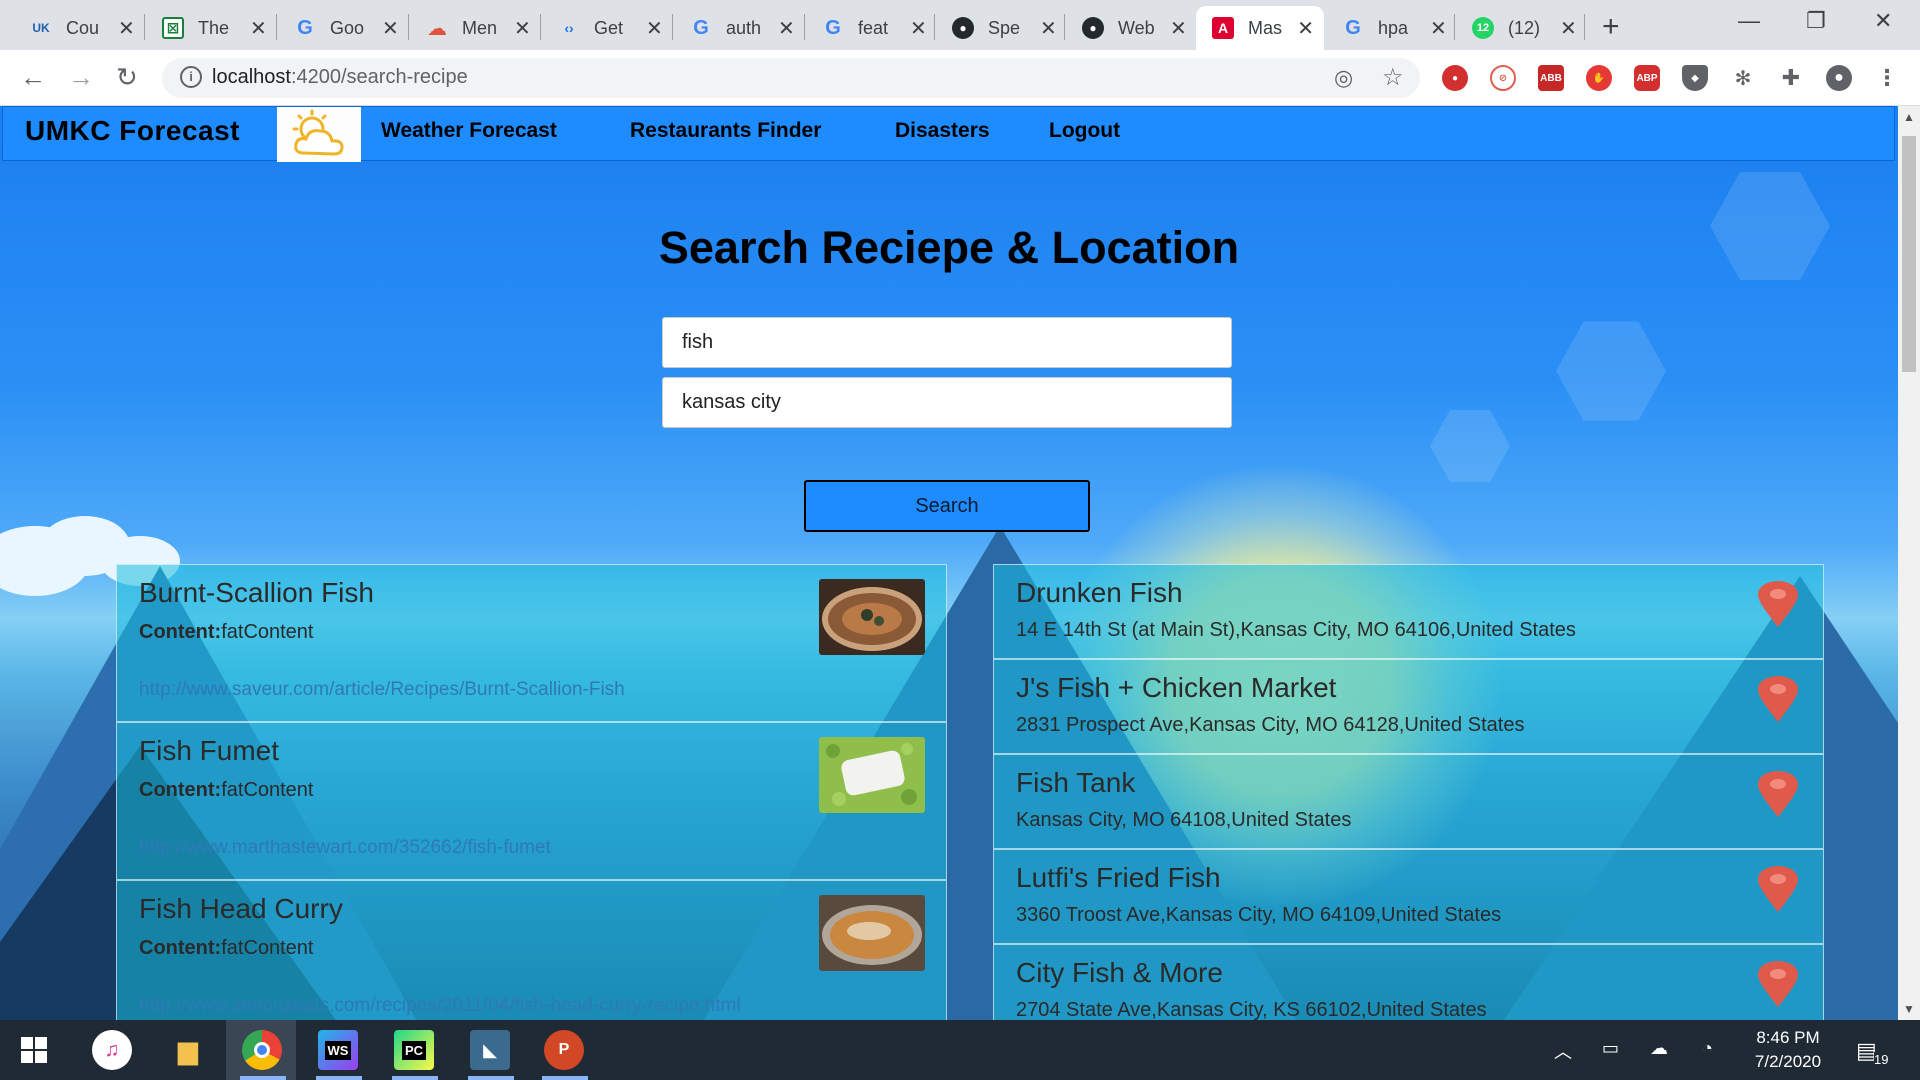 This screenshot has height=1080, width=1920. Describe the element at coordinates (1611, 27) in the screenshot. I see `new-tab-button: +` at that location.